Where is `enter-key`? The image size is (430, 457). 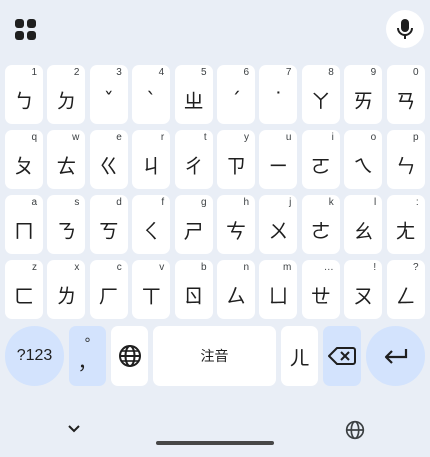
enter-key is located at coordinates (395, 356).